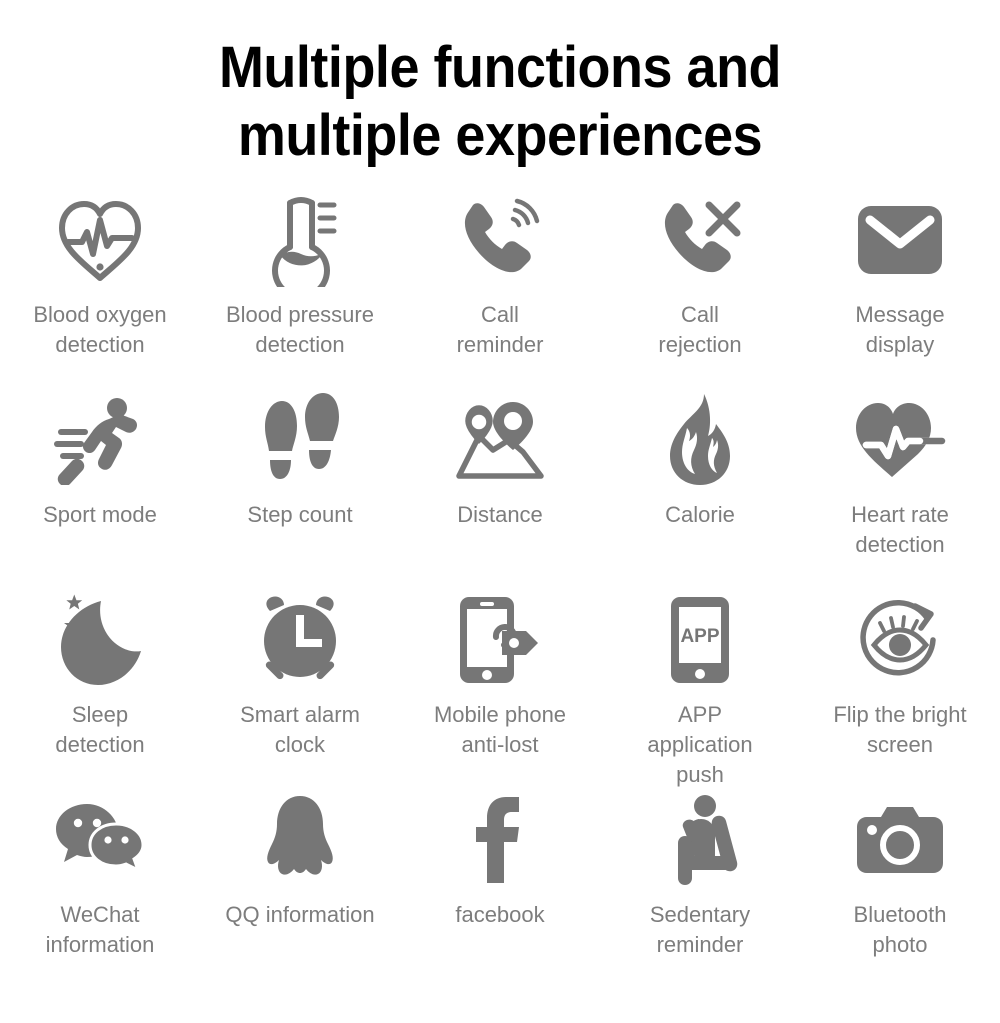  Describe the element at coordinates (700, 514) in the screenshot. I see `feature-label: Calorie` at that location.